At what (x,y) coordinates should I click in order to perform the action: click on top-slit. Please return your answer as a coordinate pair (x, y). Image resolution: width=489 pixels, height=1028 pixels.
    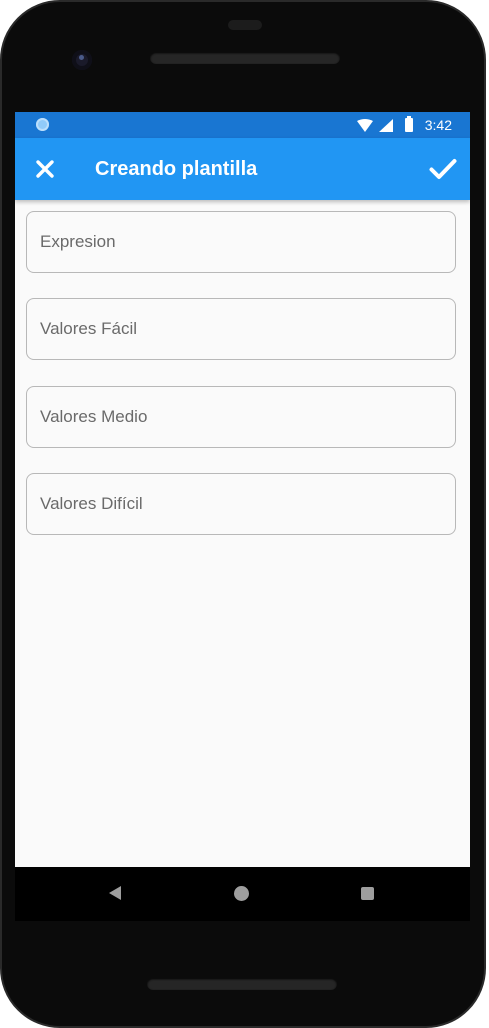
    Looking at the image, I should click on (245, 25).